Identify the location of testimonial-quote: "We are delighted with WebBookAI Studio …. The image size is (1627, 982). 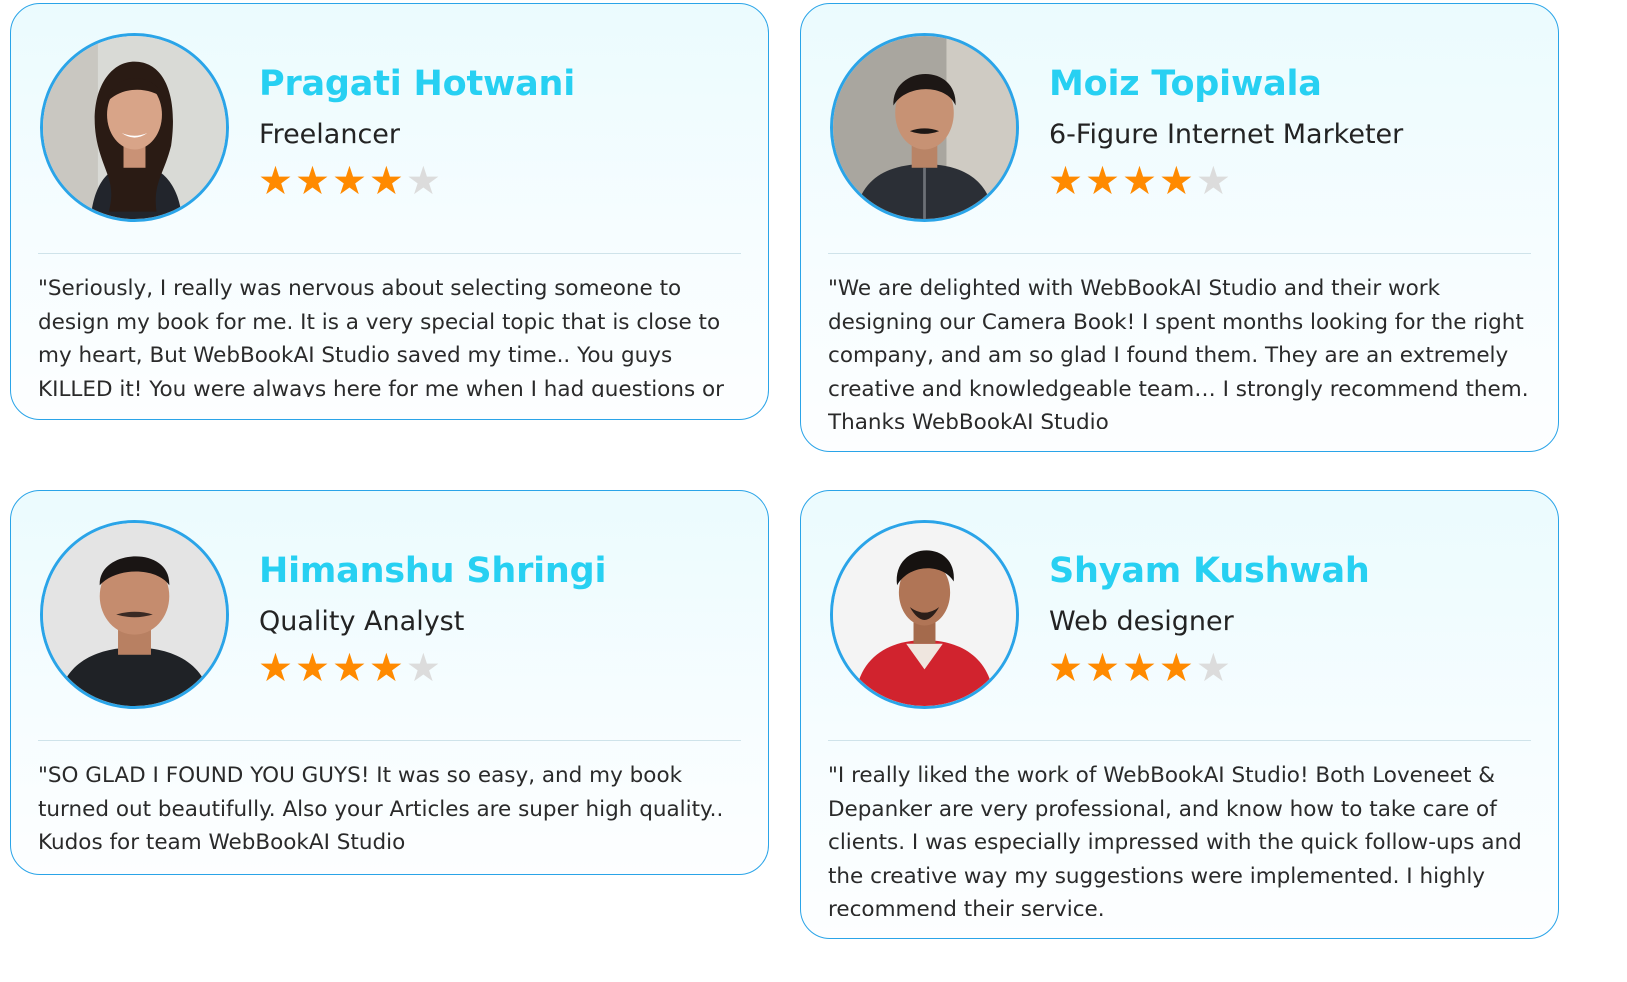
(1178, 352).